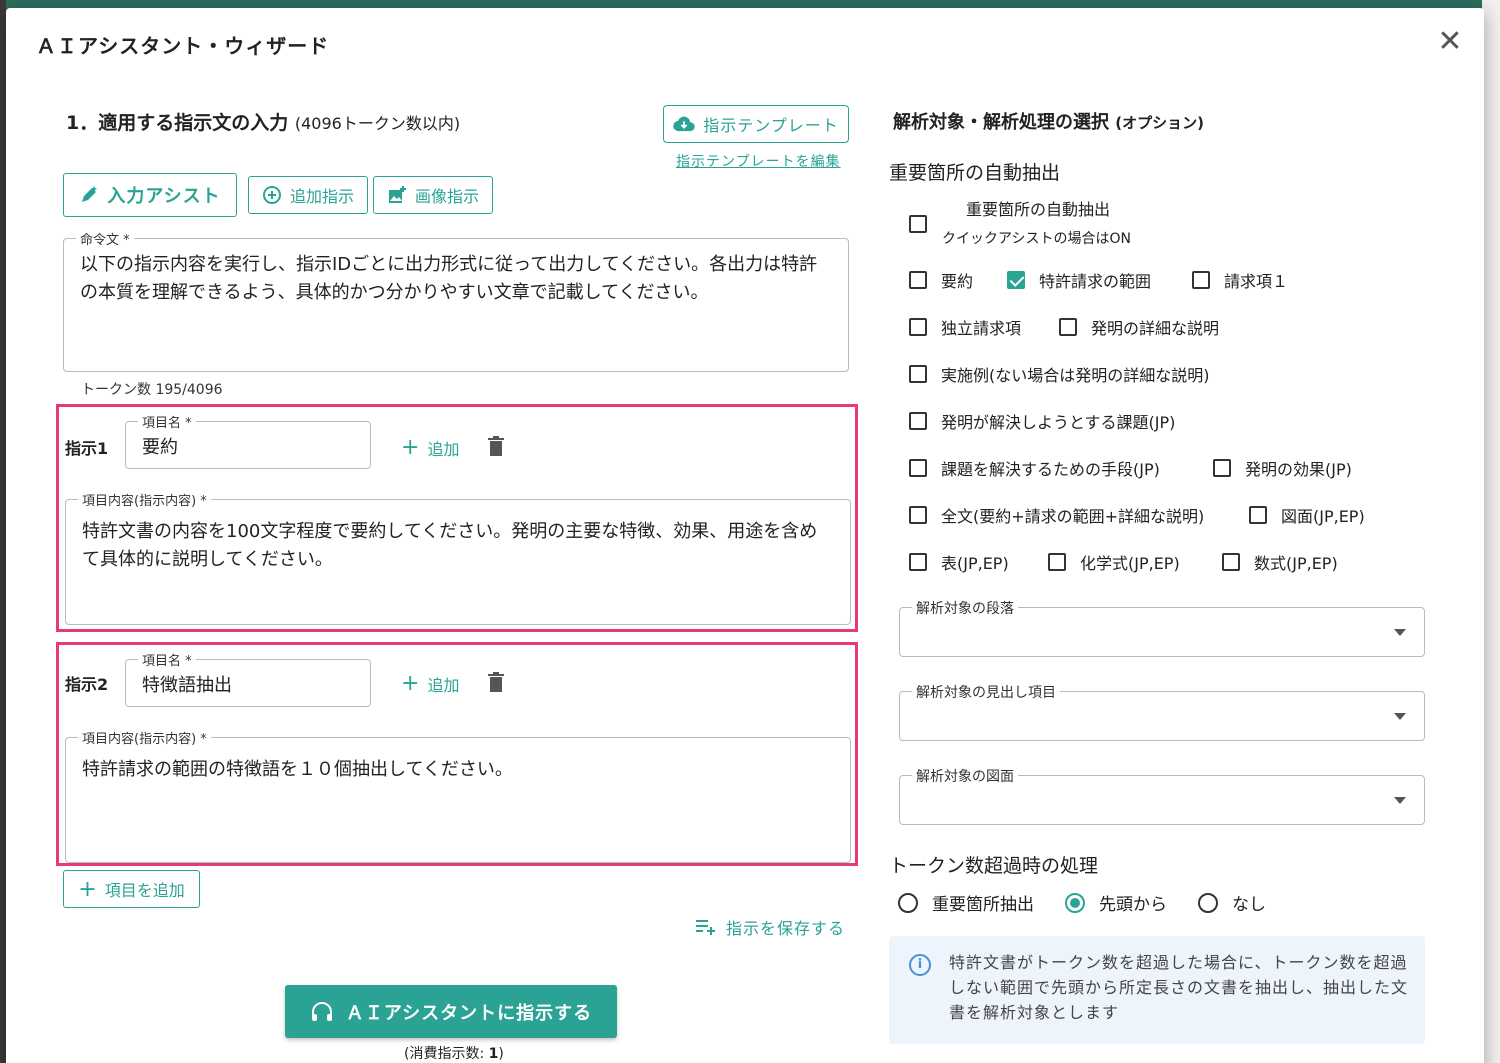 This screenshot has height=1063, width=1500. I want to click on auto-extract-heading: 重要箇所の自動抽出, so click(975, 173).